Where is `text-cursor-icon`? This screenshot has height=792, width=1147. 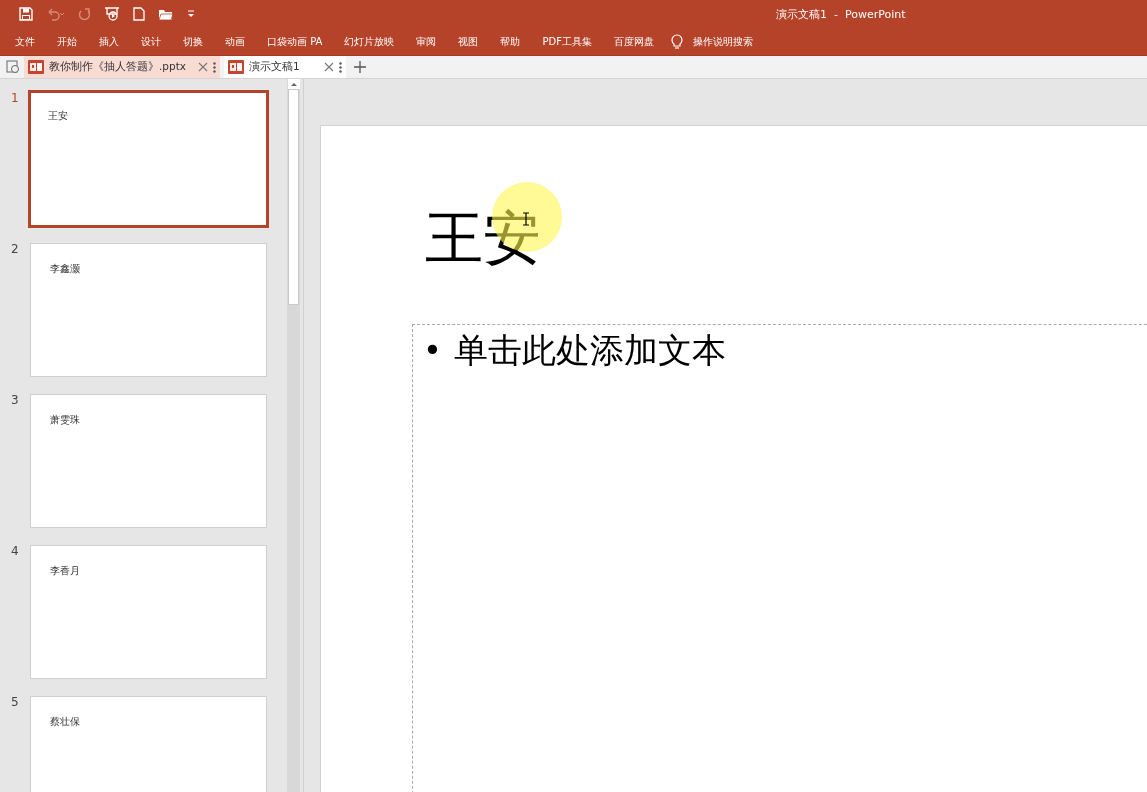
text-cursor-icon is located at coordinates (526, 219).